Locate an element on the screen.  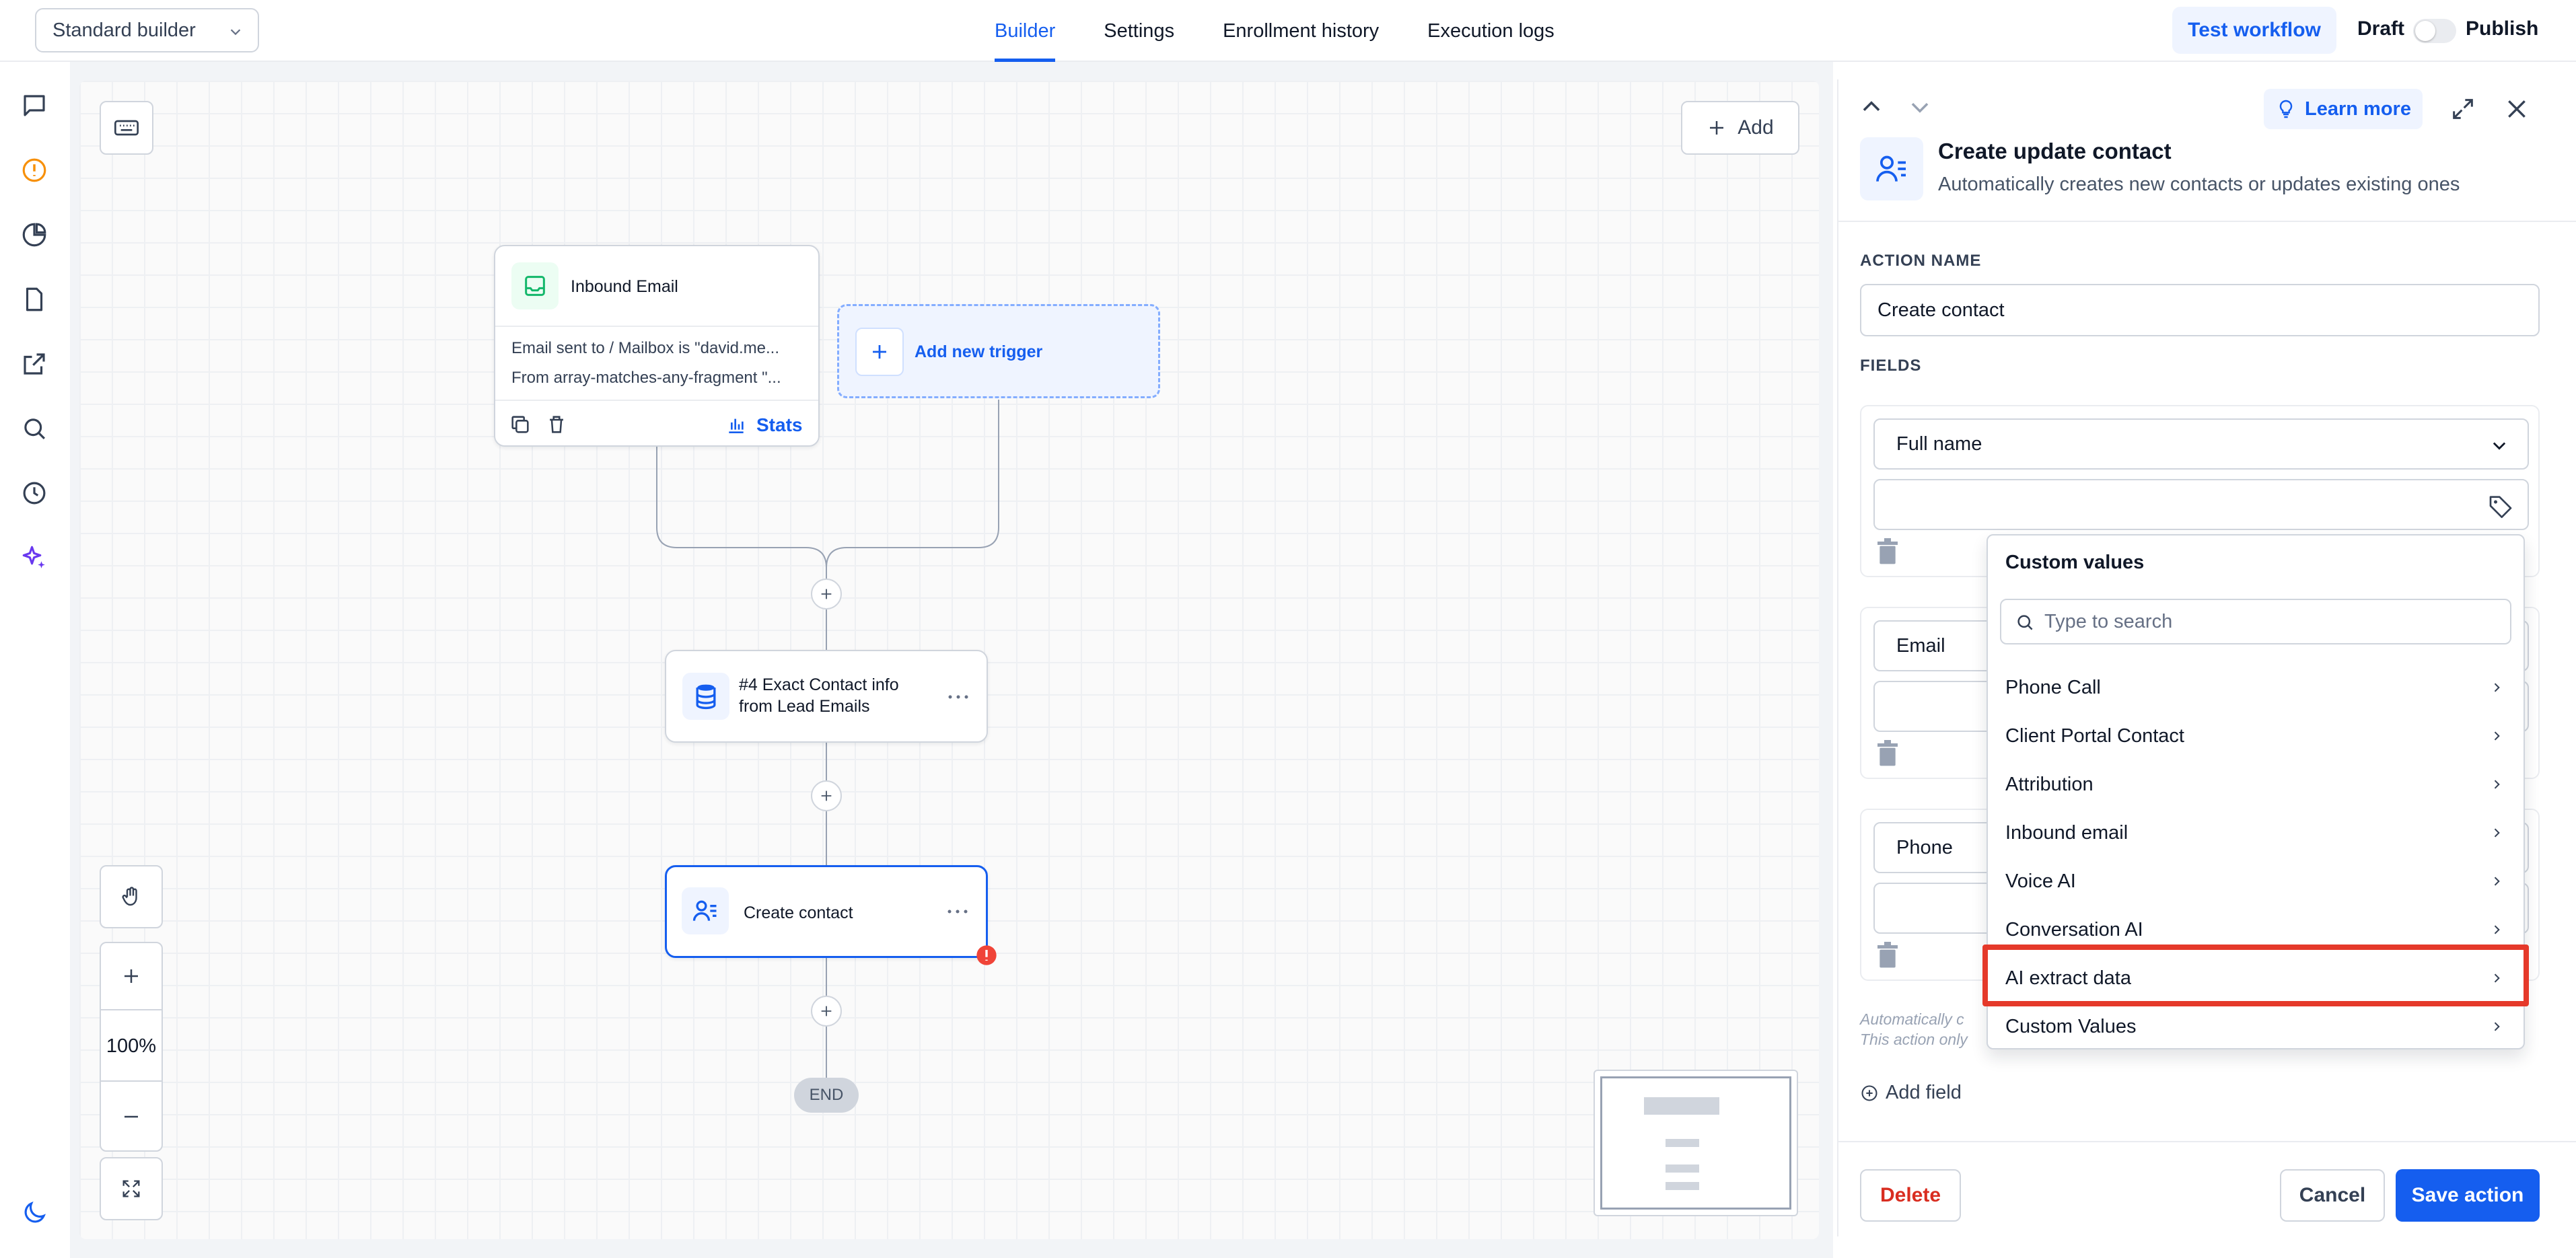
close-icon is located at coordinates (2516, 109).